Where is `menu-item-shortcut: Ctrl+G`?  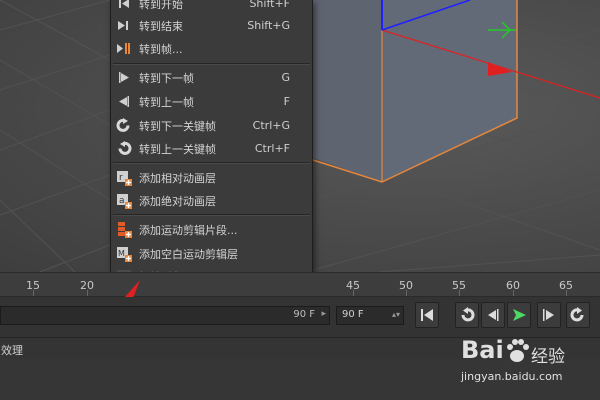
menu-item-shortcut: Ctrl+G is located at coordinates (271, 125).